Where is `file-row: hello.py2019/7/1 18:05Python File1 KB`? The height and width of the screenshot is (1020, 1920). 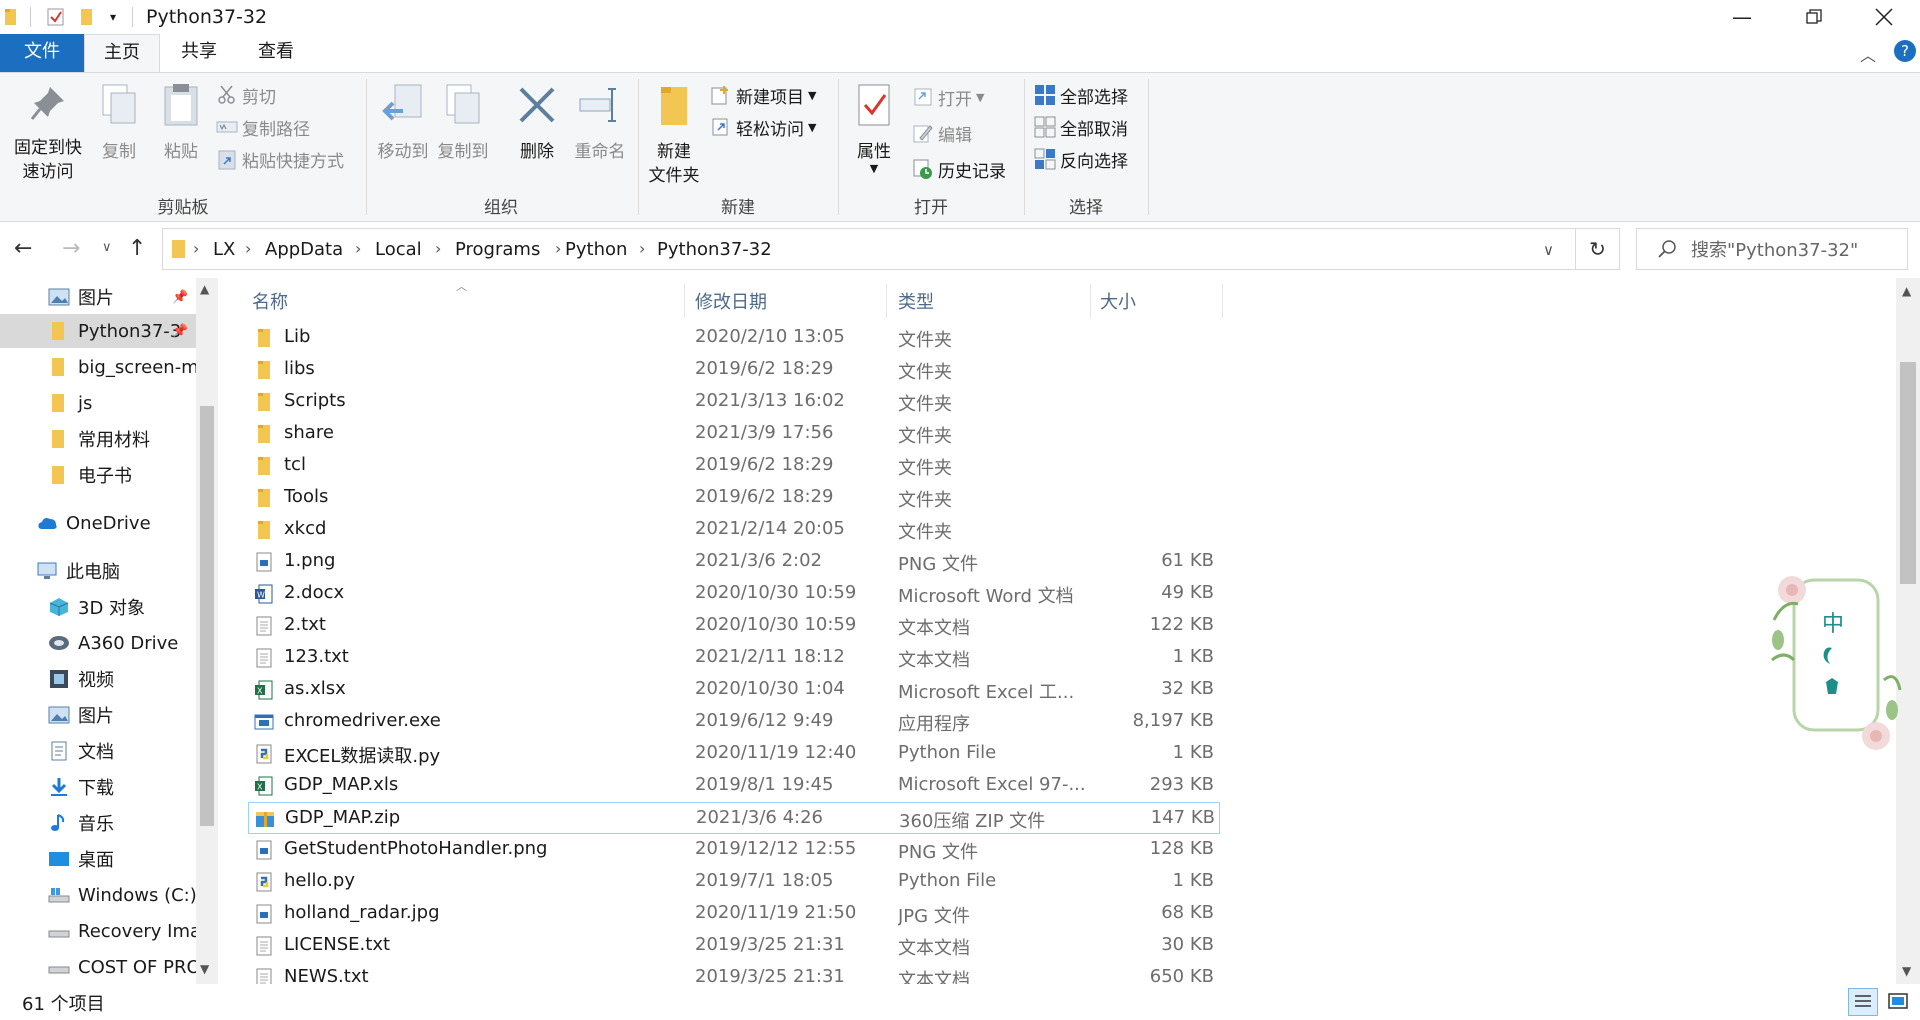
file-row: hello.py2019/7/1 18:05Python File1 KB is located at coordinates (734, 882).